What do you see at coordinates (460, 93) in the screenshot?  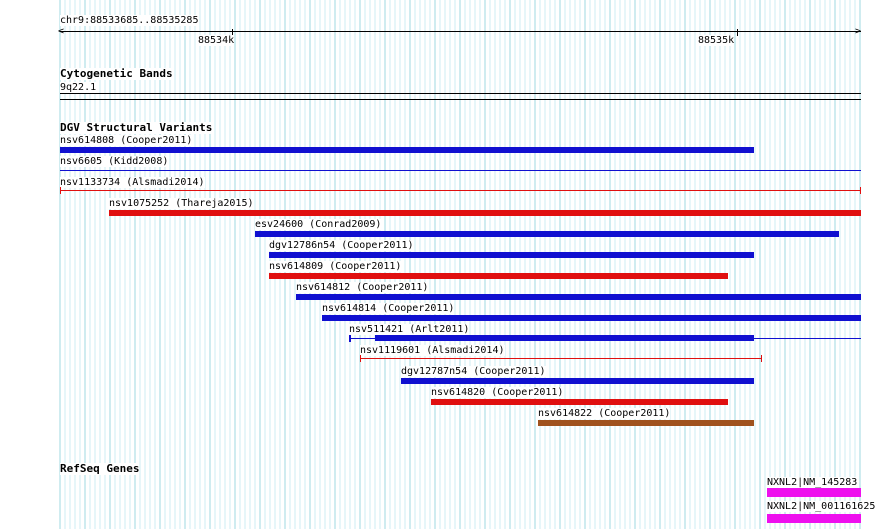 I see `cytoband-line-top` at bounding box center [460, 93].